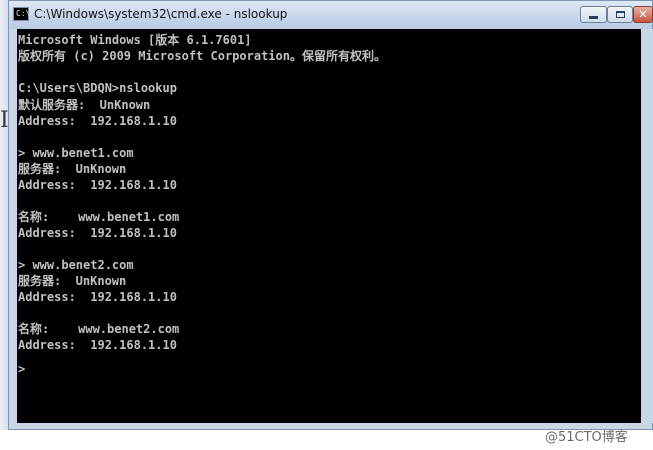  I want to click on console-line: > www.benet2.com, so click(76, 265).